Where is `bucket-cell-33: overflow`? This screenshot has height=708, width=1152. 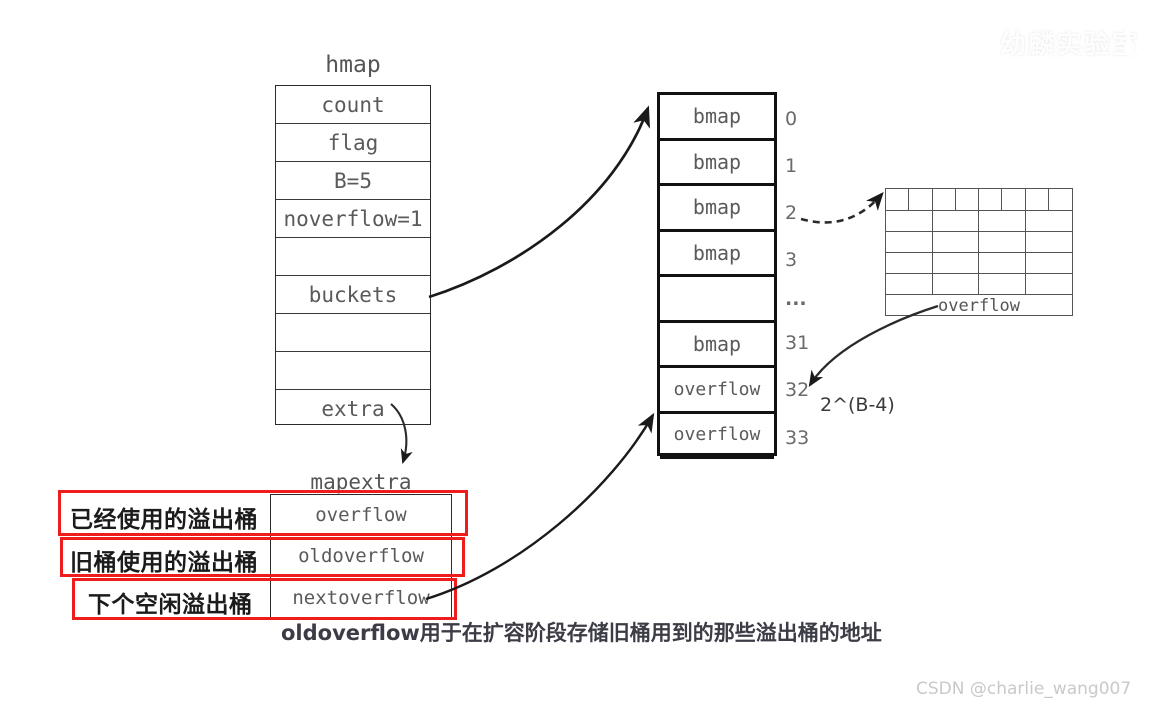
bucket-cell-33: overflow is located at coordinates (717, 436).